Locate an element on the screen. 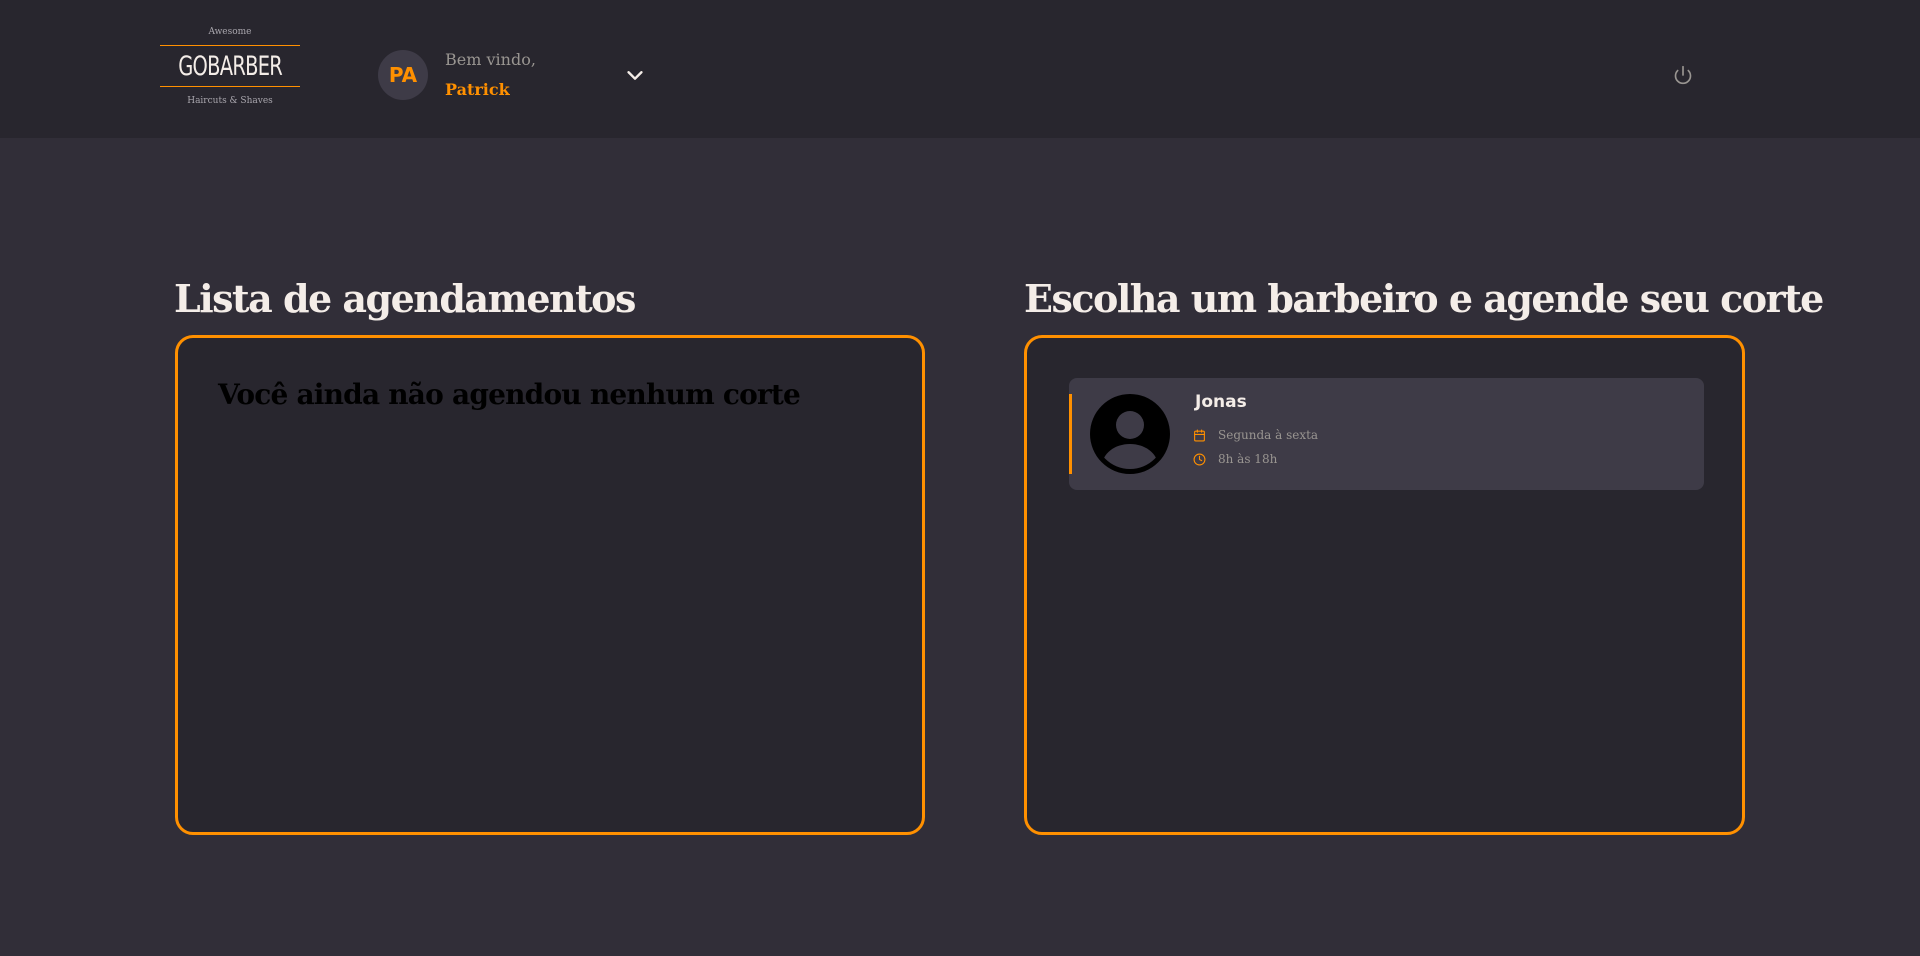  empty-appointments-message: Você ainda não agendou nenhum corte is located at coordinates (509, 394).